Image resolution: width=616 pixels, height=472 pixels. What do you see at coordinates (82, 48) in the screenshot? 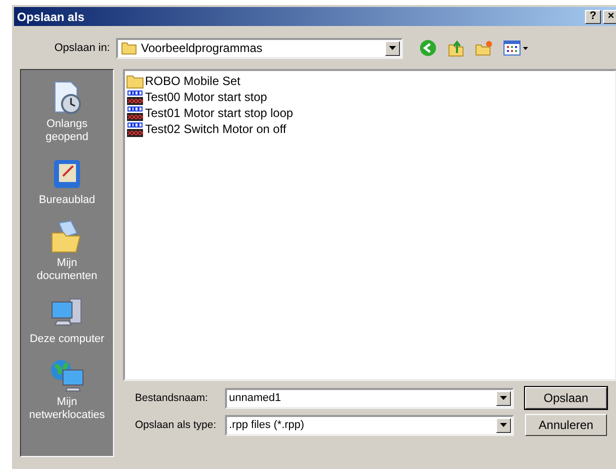
I see `save-in-label: Opslaan in:` at bounding box center [82, 48].